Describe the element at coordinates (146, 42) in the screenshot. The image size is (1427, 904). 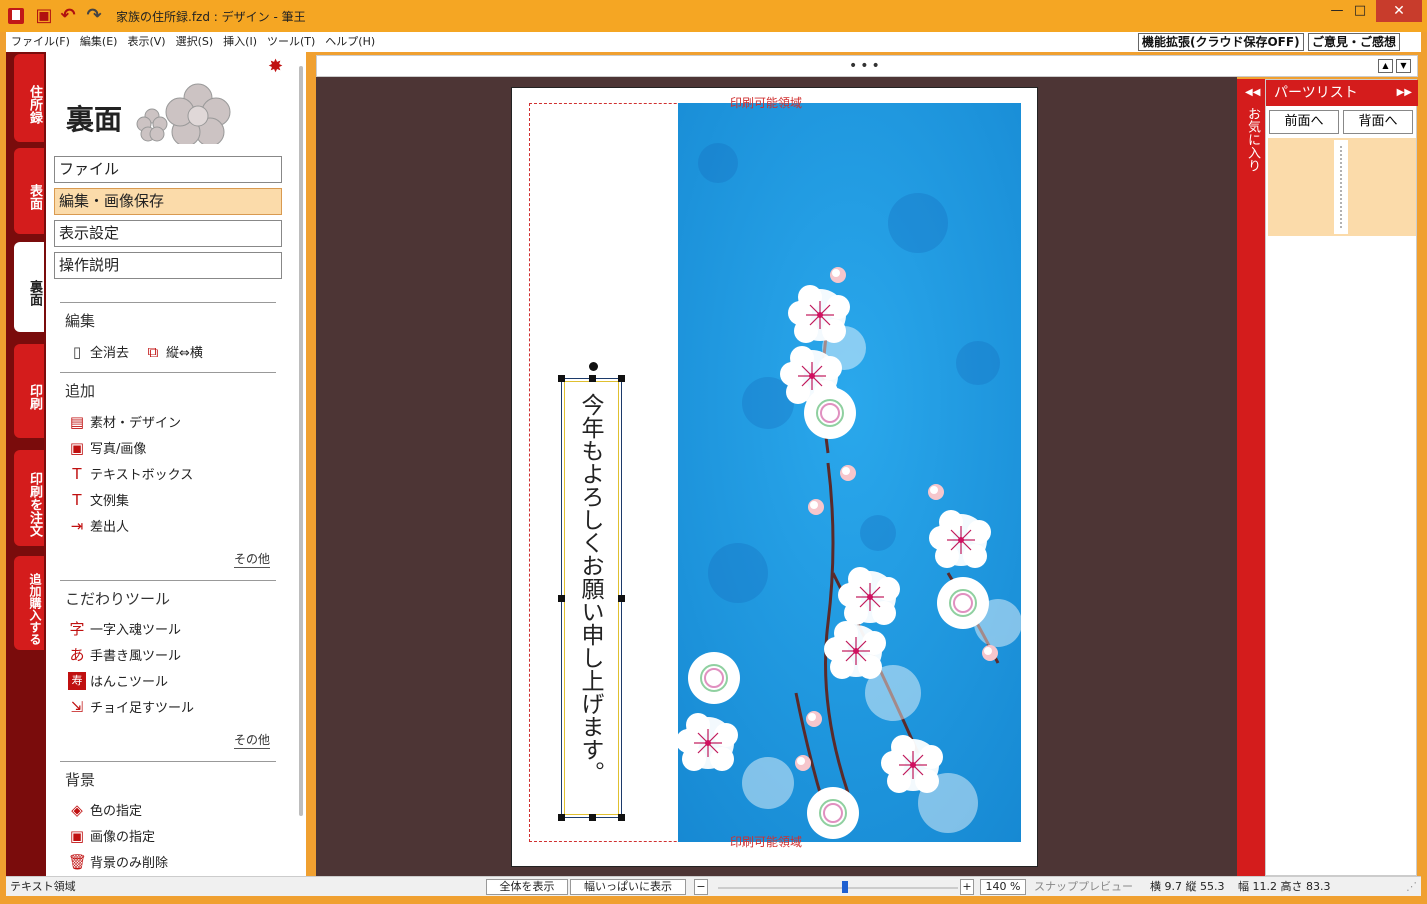
I see `menu-view: 表示(V)` at that location.